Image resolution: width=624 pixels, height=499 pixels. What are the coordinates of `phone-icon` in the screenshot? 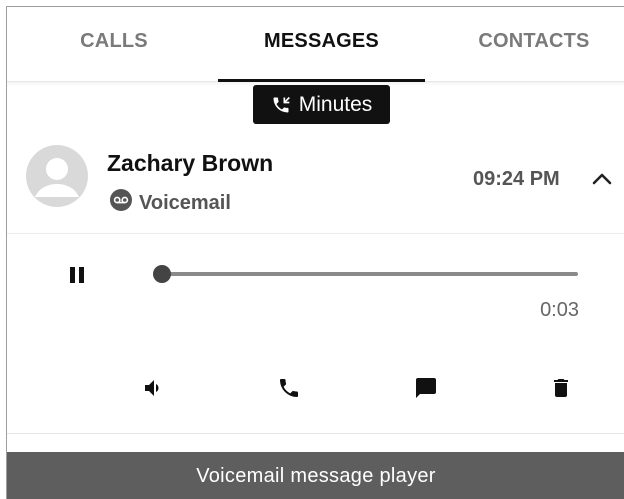 It's located at (289, 390).